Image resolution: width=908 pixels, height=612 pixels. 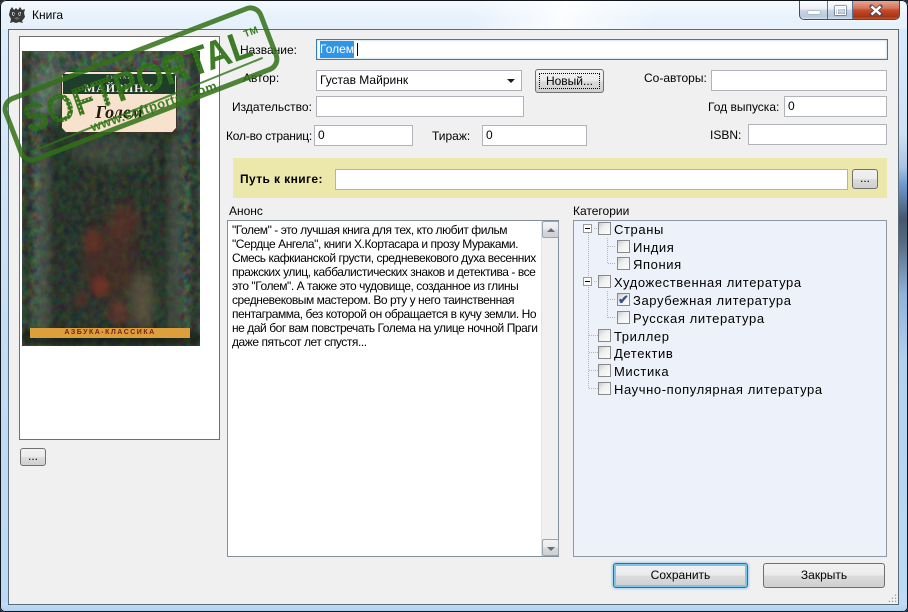 I want to click on svg-text: TM, so click(x=250, y=32).